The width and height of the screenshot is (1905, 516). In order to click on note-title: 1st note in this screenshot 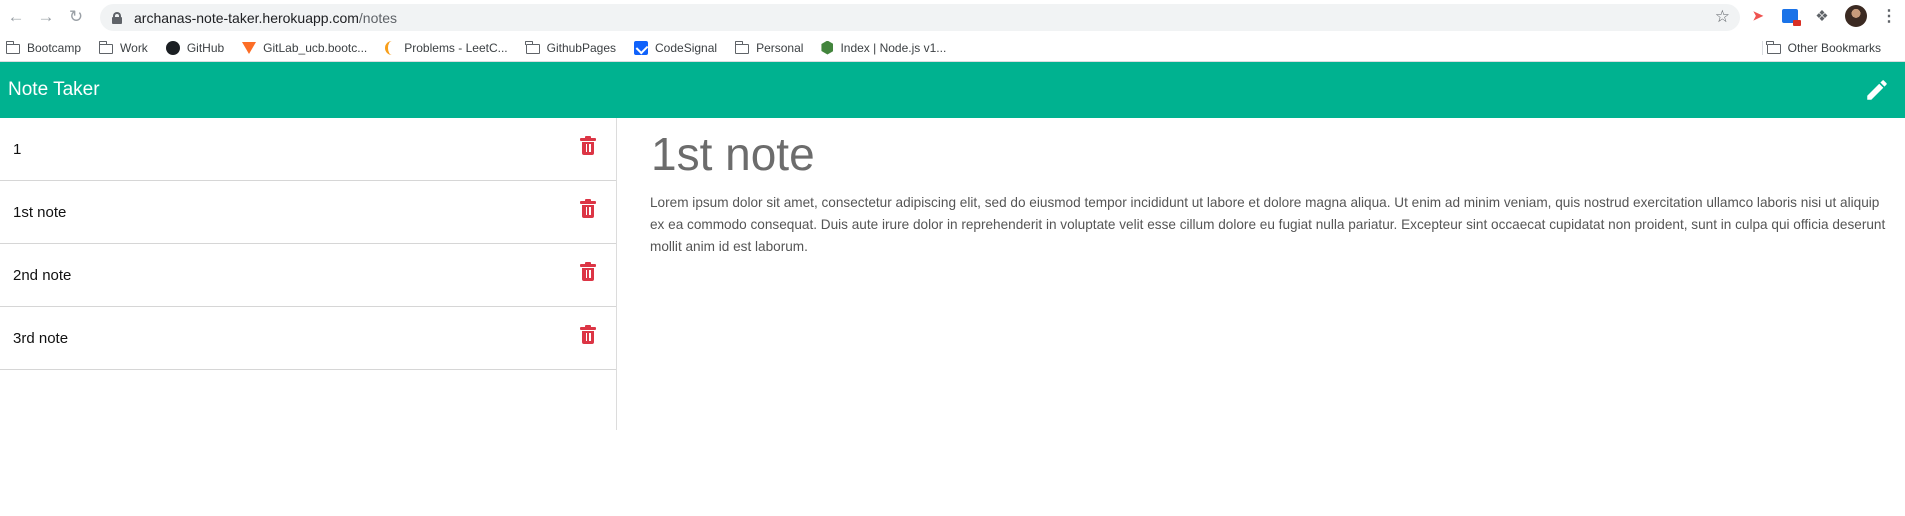, I will do `click(1272, 154)`.